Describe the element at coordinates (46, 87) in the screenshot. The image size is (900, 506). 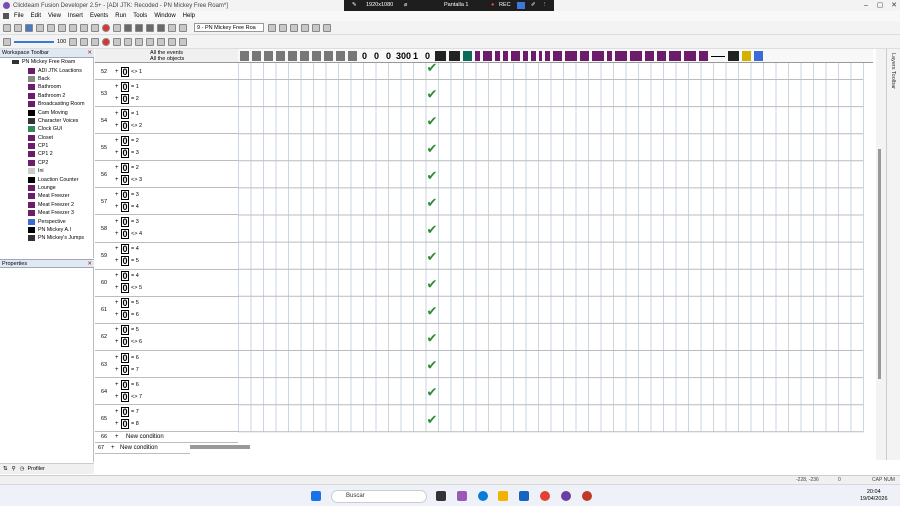
I see `tree-item: Bathroom` at that location.